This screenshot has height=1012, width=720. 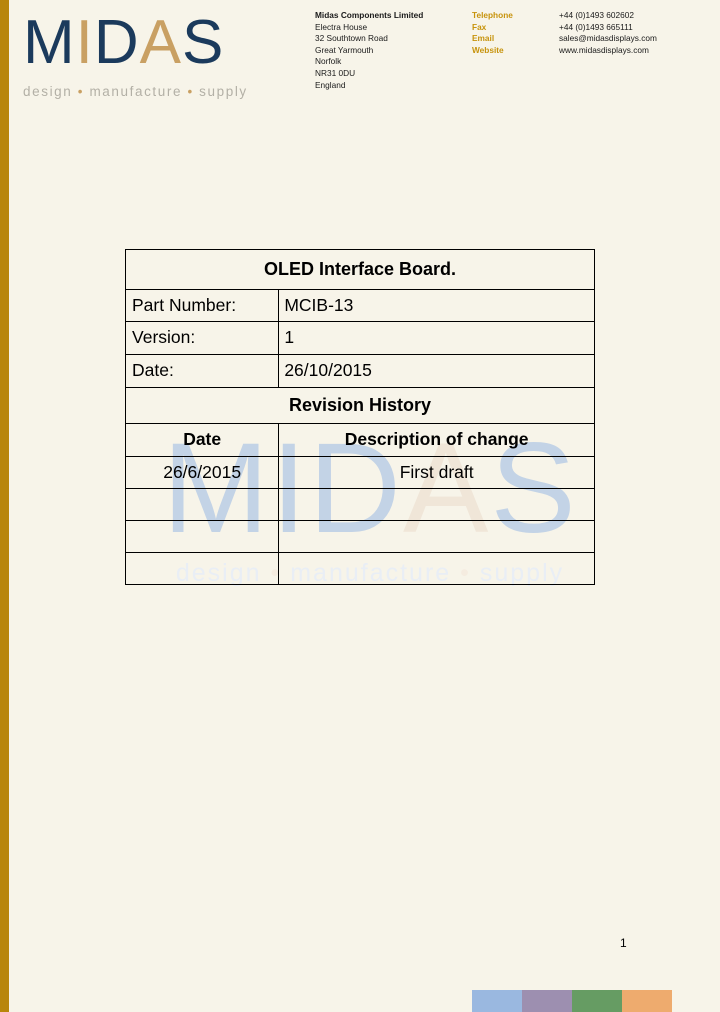 I want to click on logo-letter-a: A, so click(x=161, y=42).